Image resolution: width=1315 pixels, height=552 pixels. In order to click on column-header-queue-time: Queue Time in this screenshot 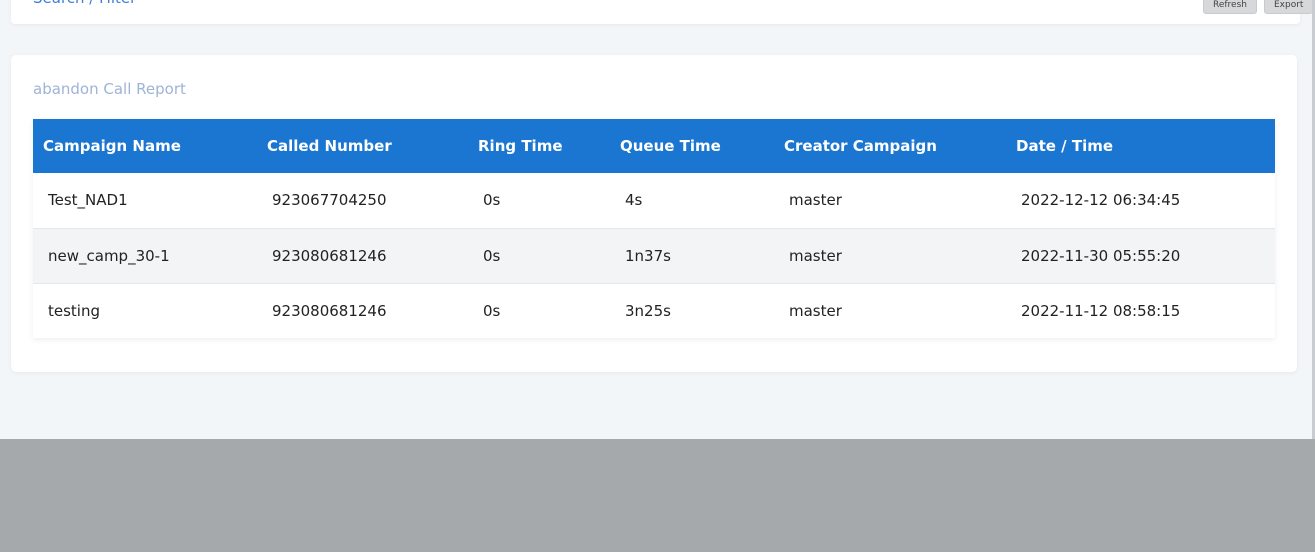, I will do `click(692, 146)`.